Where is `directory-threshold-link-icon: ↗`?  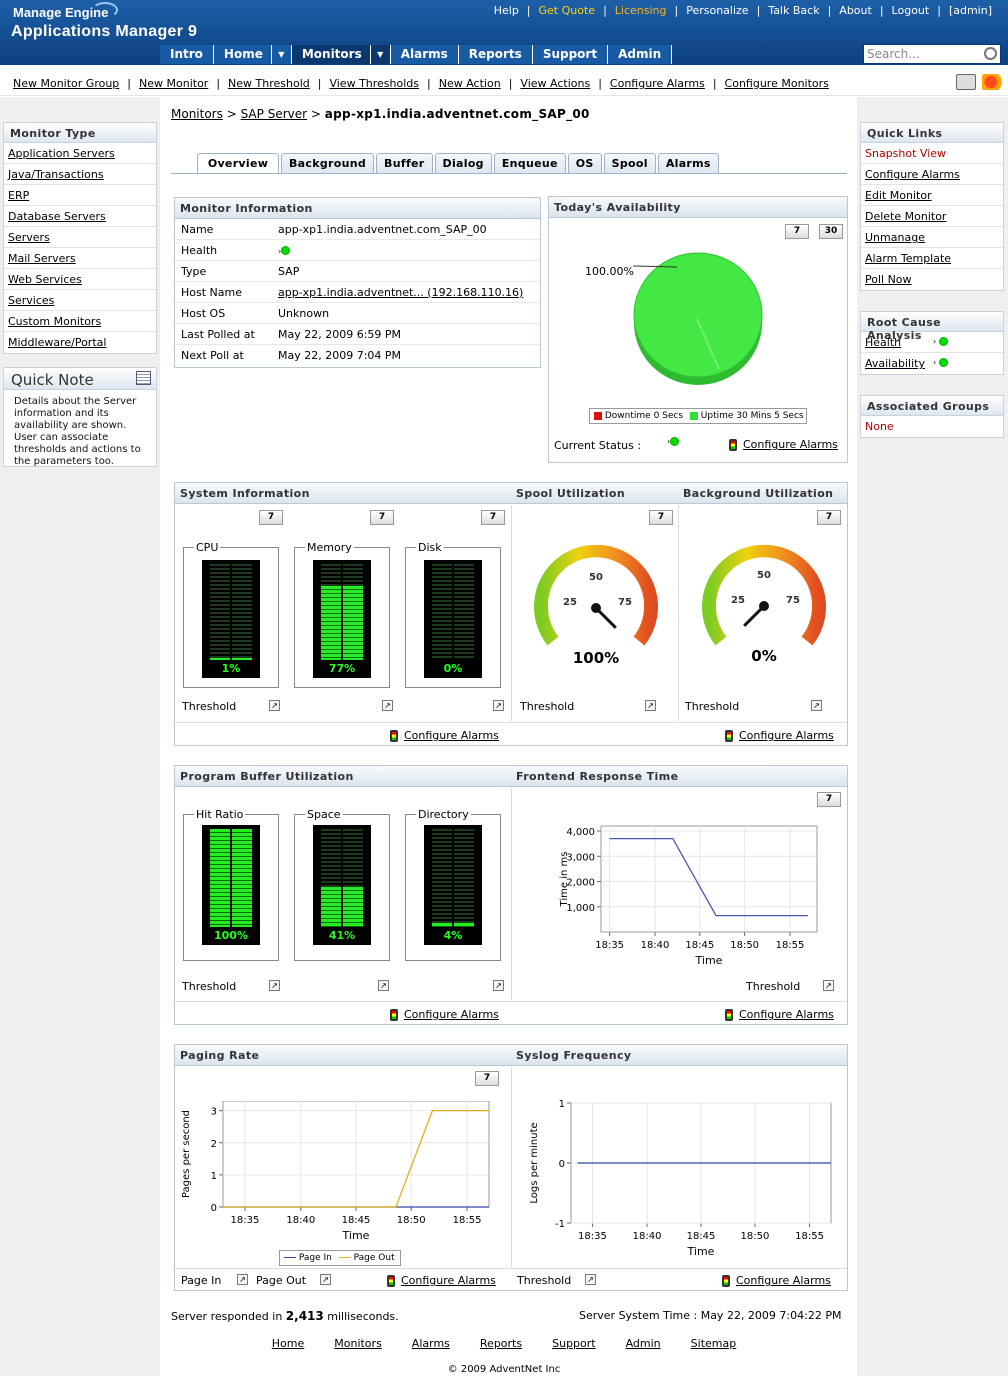
directory-threshold-link-icon: ↗ is located at coordinates (498, 985).